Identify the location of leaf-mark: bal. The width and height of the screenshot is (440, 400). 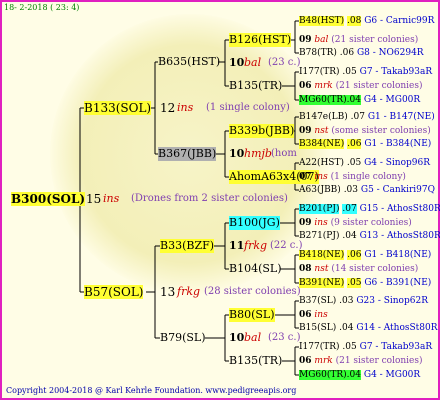
(321, 40).